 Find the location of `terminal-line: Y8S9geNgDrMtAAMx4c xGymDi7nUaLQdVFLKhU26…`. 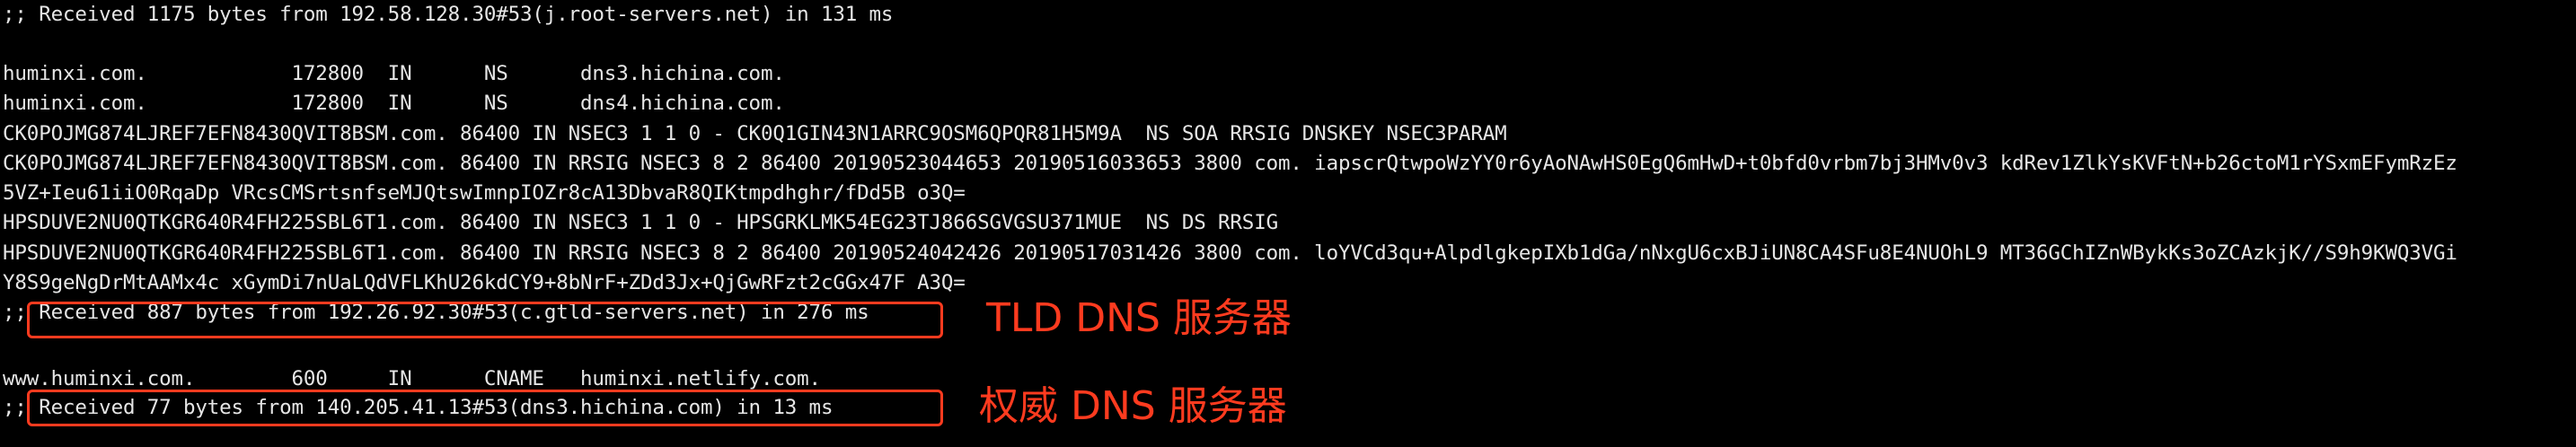

terminal-line: Y8S9geNgDrMtAAMx4c xGymDi7nUaLQdVFLKhU26… is located at coordinates (484, 282).